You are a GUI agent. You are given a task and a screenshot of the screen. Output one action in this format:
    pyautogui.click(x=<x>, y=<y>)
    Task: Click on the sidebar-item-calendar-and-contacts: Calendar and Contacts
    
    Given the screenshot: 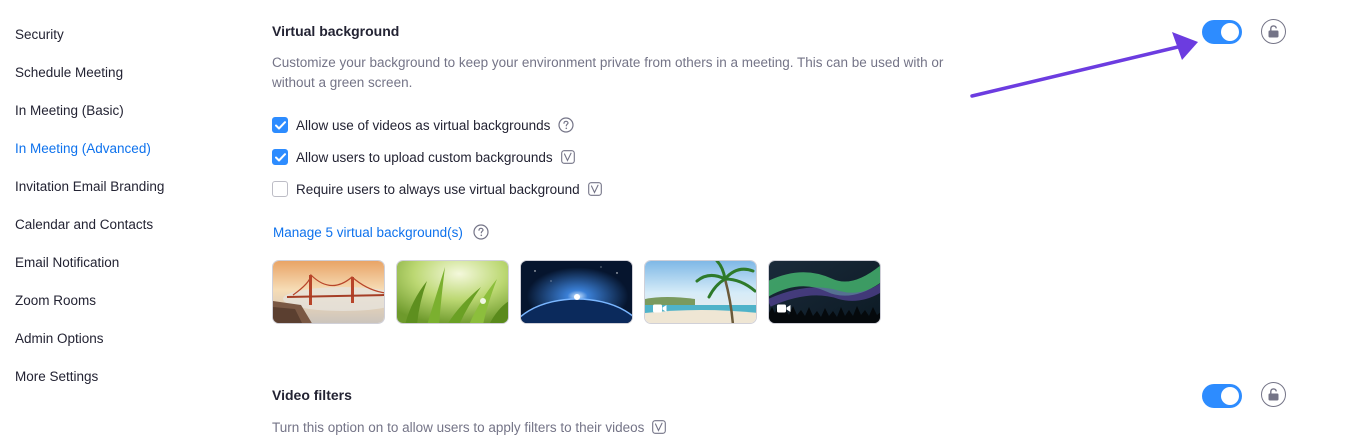 What is the action you would take?
    pyautogui.click(x=84, y=224)
    